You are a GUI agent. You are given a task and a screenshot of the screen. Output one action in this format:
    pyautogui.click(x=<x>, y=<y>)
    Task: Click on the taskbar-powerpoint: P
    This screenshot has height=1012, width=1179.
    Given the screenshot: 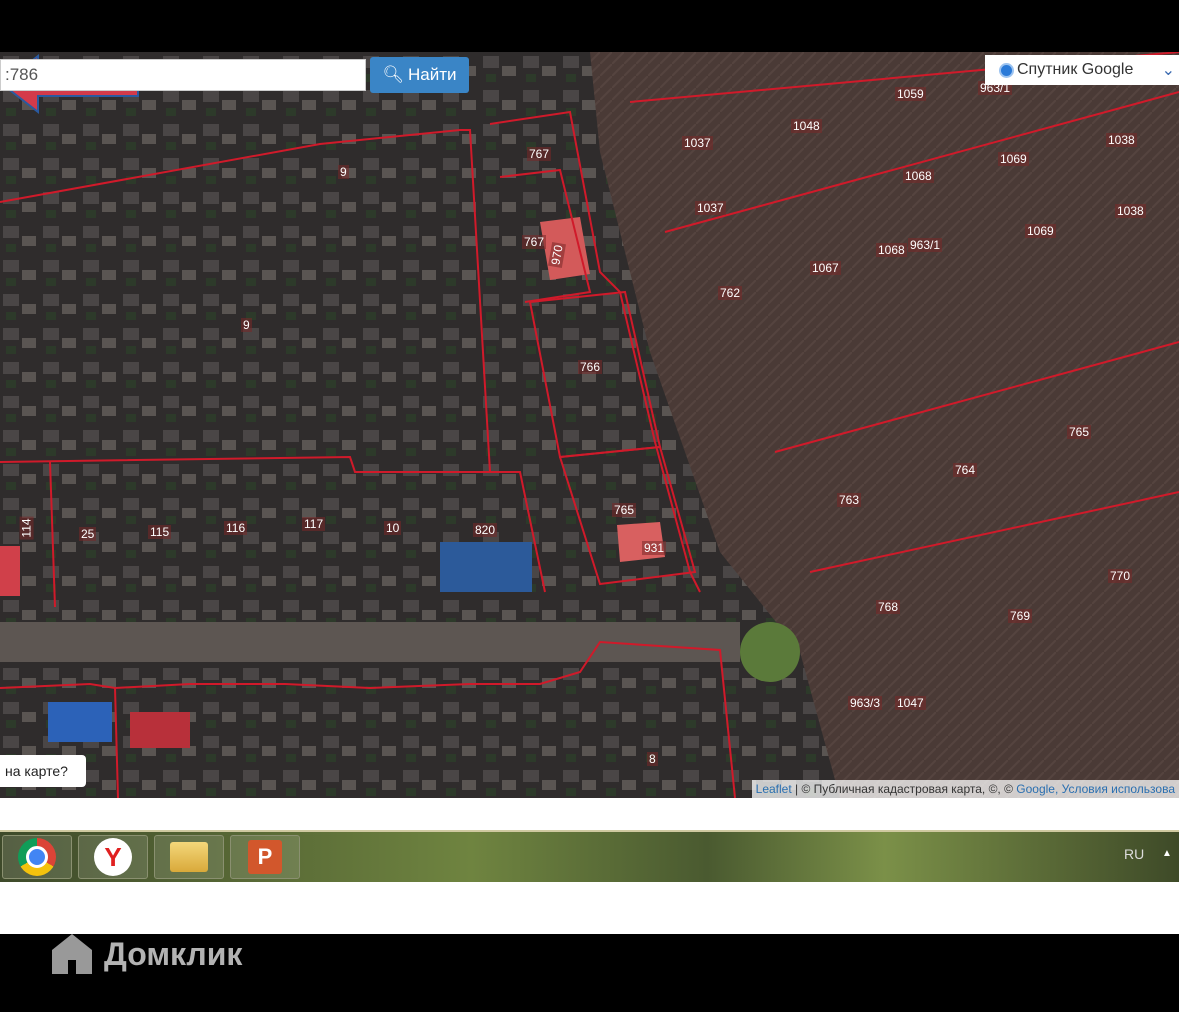 What is the action you would take?
    pyautogui.click(x=265, y=857)
    